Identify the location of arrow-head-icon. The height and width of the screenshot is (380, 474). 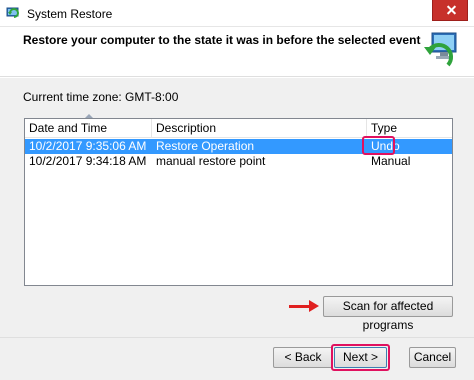
(314, 306).